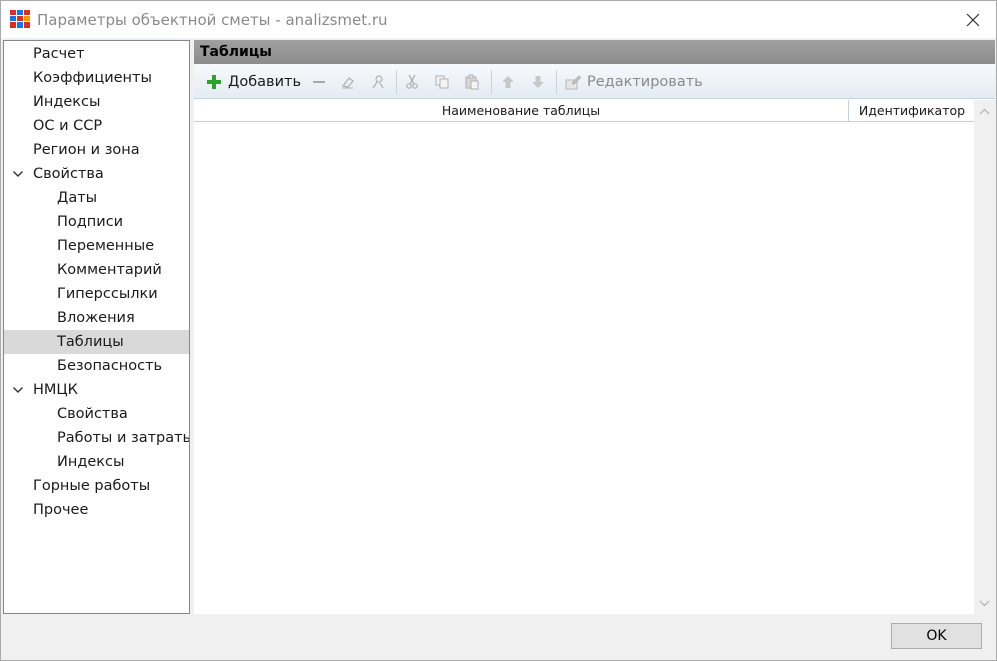 The width and height of the screenshot is (997, 661). I want to click on app-icon, so click(20, 19).